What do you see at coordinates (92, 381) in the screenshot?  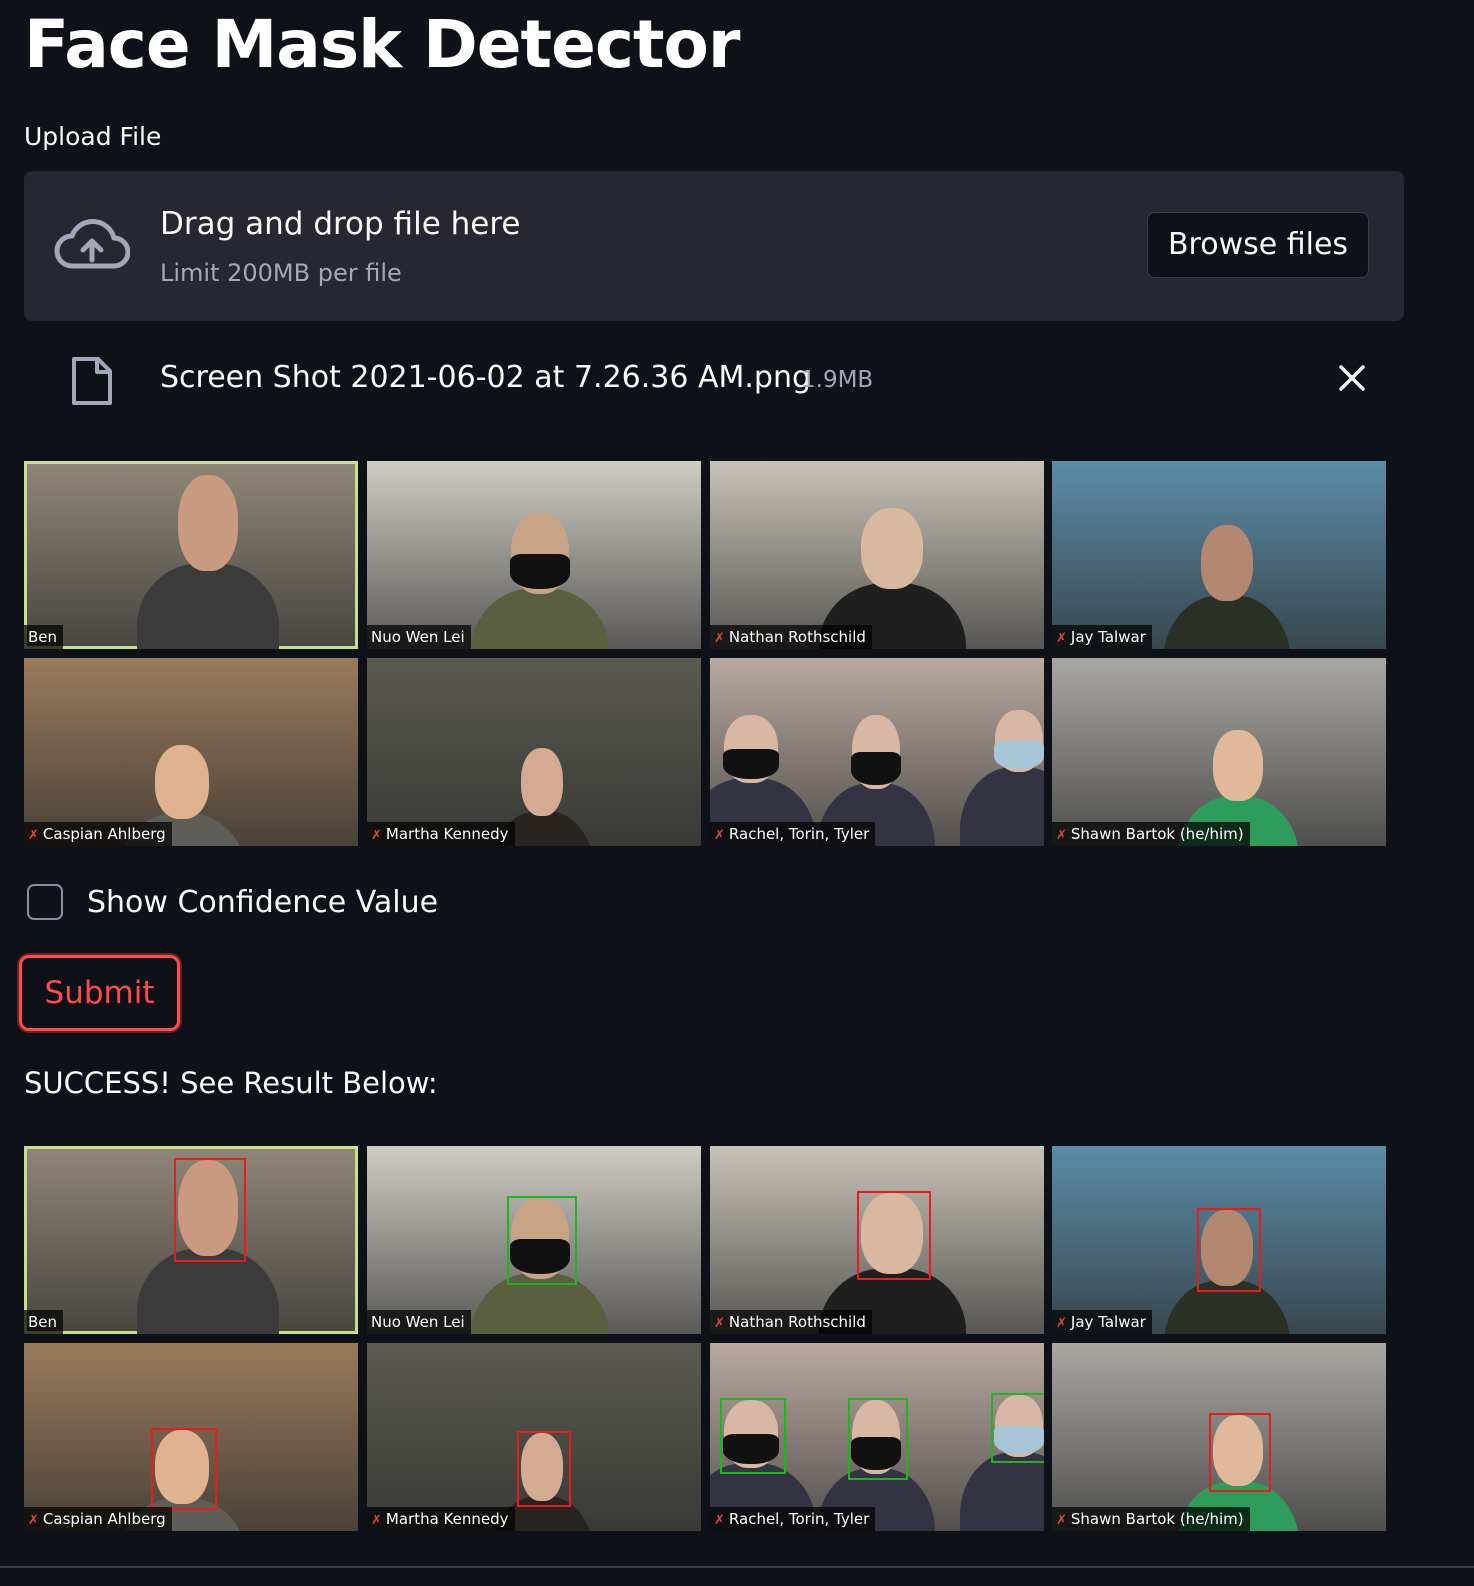 I see `file-icon` at bounding box center [92, 381].